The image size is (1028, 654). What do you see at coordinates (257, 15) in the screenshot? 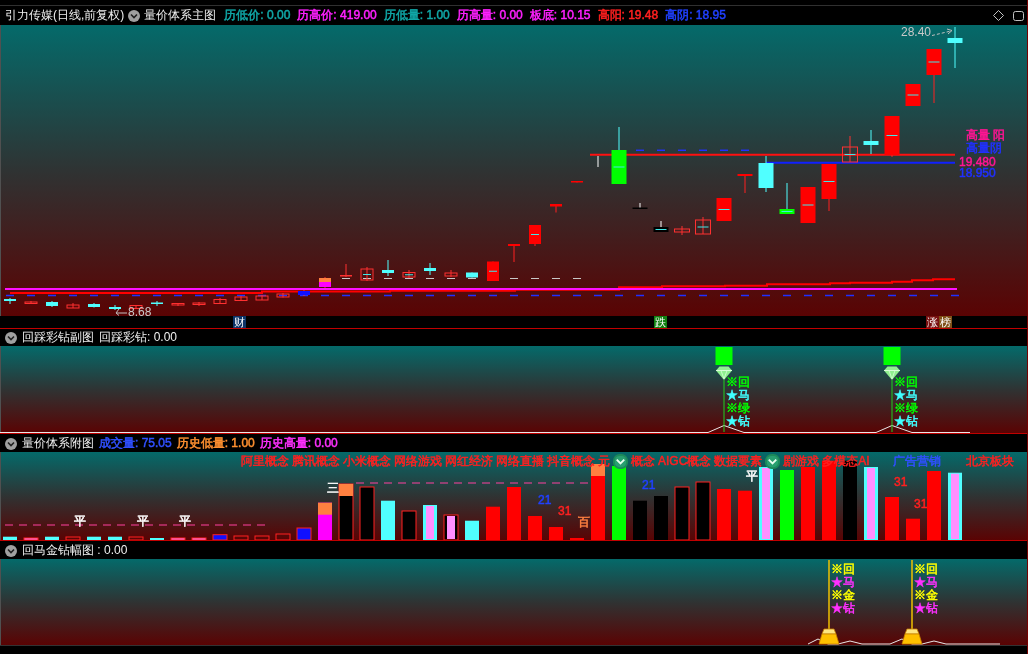
I see `indicator-reading: 历低价: 0.00` at bounding box center [257, 15].